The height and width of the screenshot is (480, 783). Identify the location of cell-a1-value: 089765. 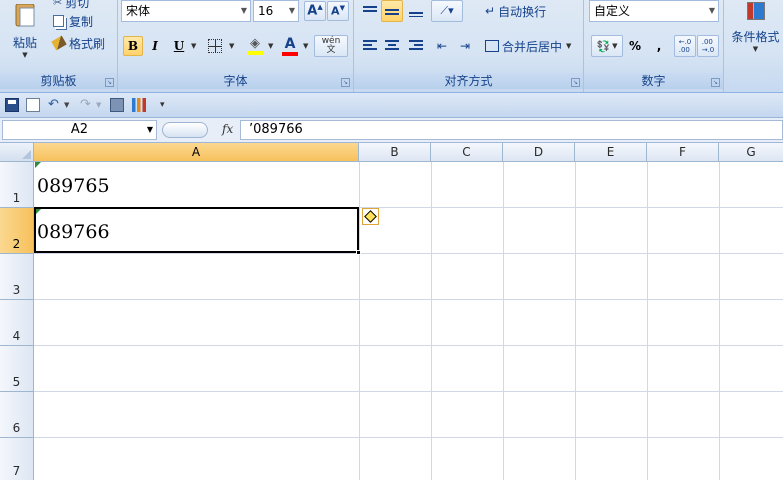
(73, 186).